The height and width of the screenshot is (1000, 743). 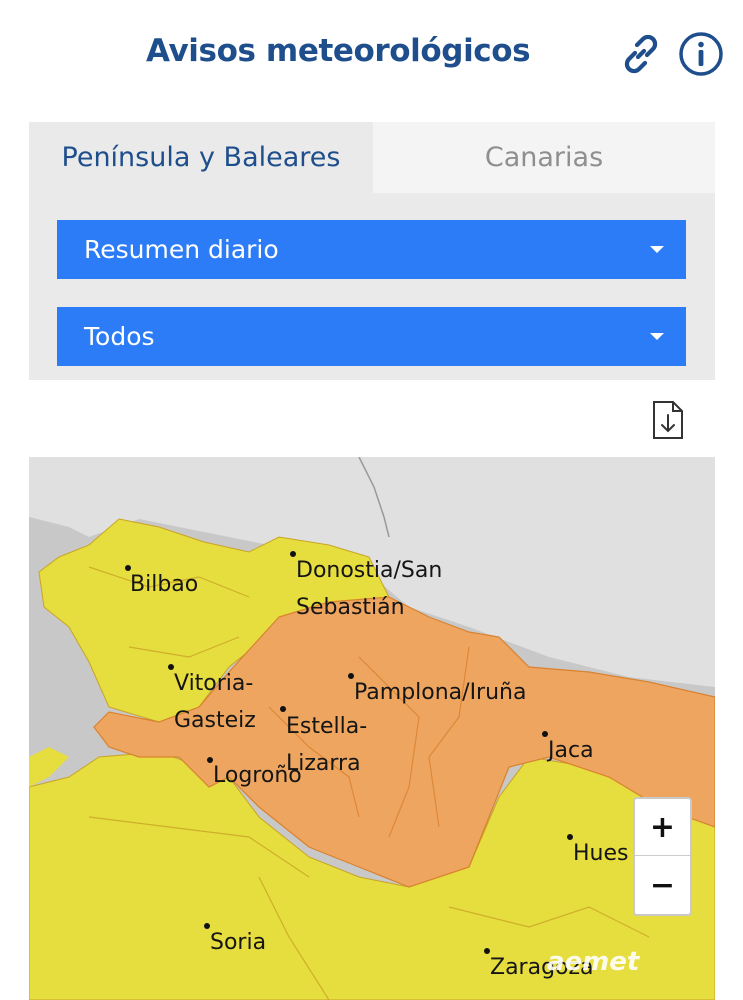 I want to click on period-select: Resumen diario, so click(x=371, y=249).